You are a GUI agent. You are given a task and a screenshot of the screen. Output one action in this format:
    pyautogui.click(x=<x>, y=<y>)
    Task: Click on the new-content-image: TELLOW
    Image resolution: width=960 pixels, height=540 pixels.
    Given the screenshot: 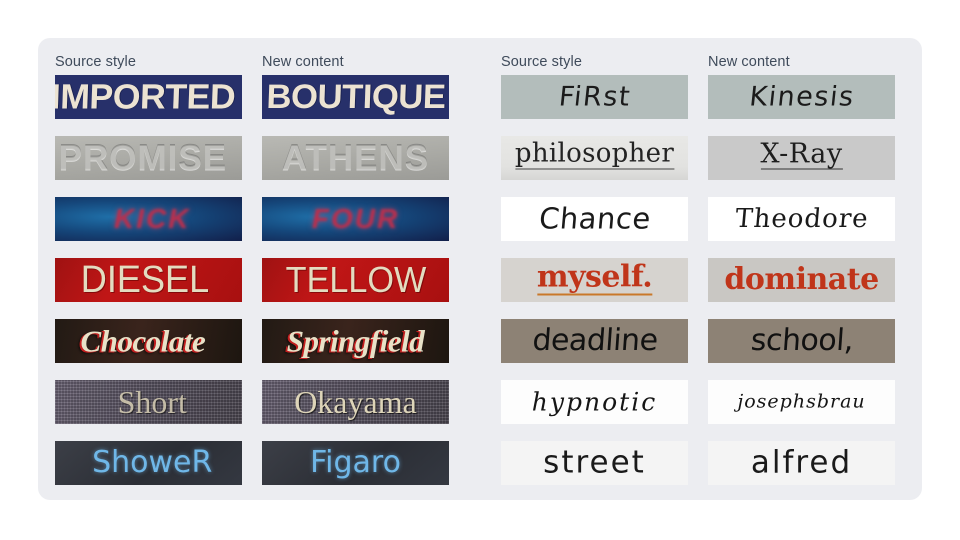 What is the action you would take?
    pyautogui.click(x=355, y=280)
    